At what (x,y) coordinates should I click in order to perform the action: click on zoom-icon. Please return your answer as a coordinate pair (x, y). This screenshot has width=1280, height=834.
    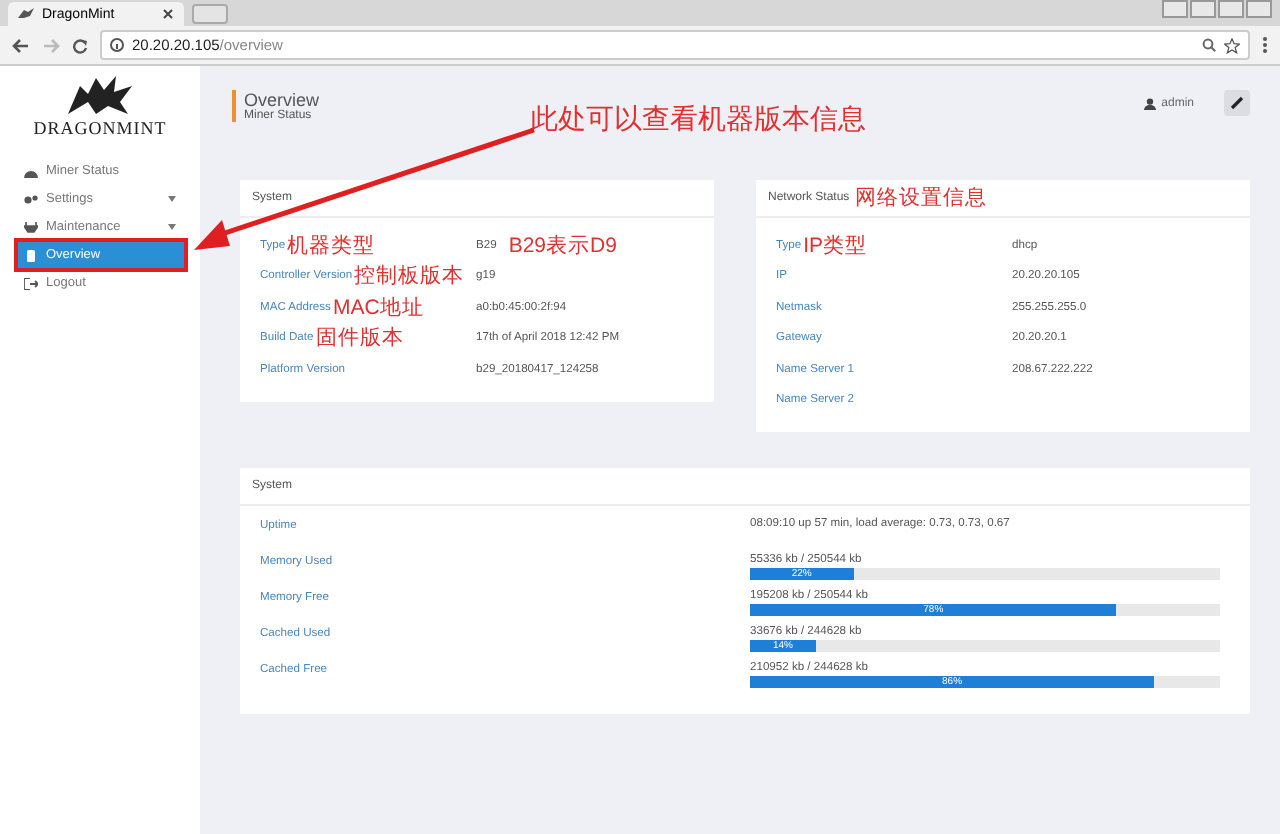
    Looking at the image, I should click on (1209, 45).